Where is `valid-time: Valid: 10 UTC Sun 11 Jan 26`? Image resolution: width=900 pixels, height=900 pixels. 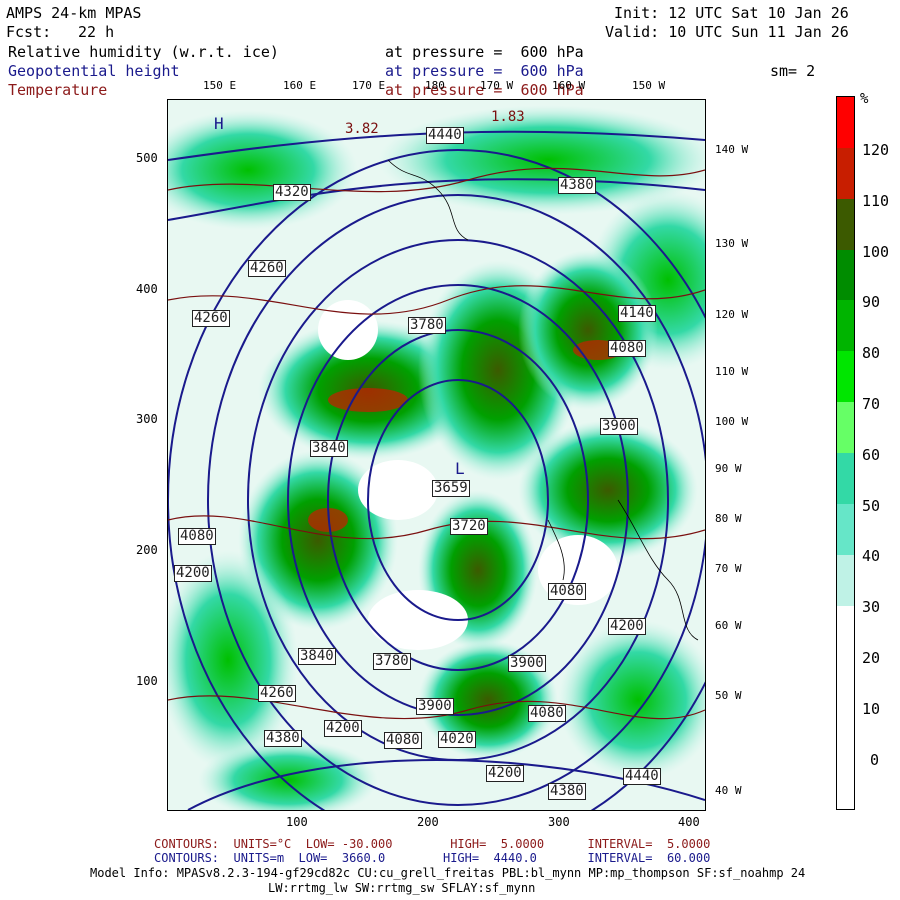
valid-time: Valid: 10 UTC Sun 11 Jan 26 is located at coordinates (727, 32).